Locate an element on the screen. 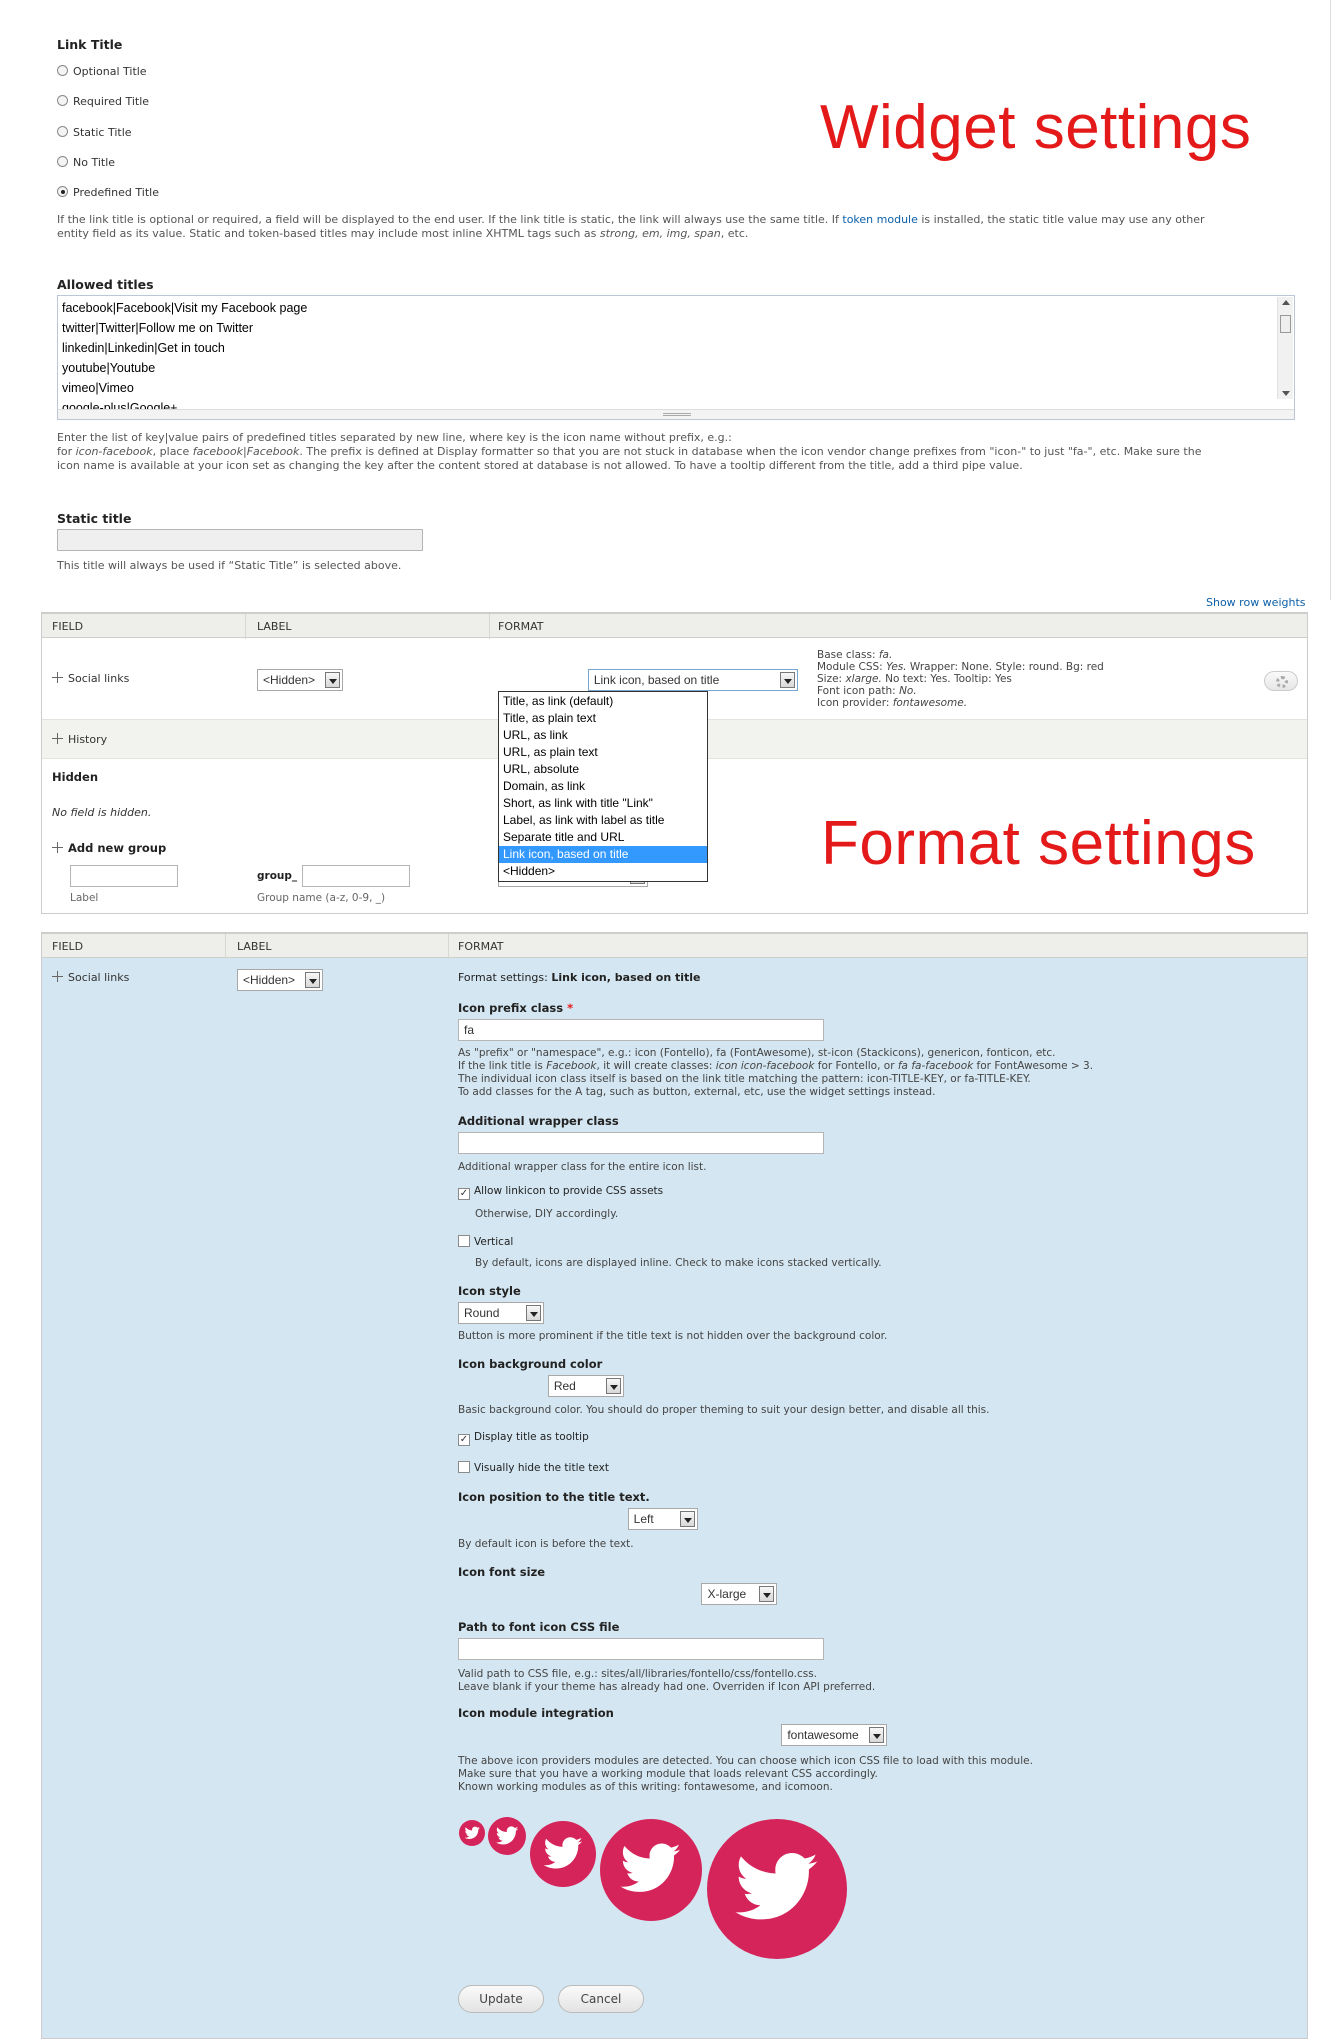 The height and width of the screenshot is (2039, 1331). icon-style-label: Icon style is located at coordinates (489, 1291).